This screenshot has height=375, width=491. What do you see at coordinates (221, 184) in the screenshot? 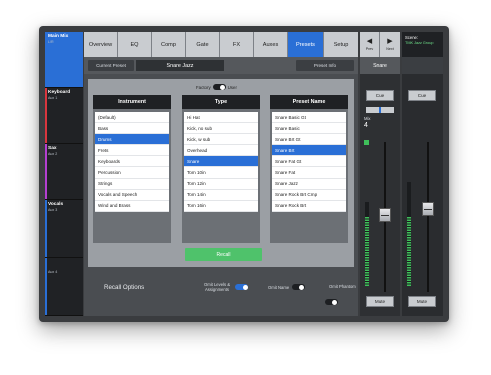
I see `list-item: Tom 12in` at bounding box center [221, 184].